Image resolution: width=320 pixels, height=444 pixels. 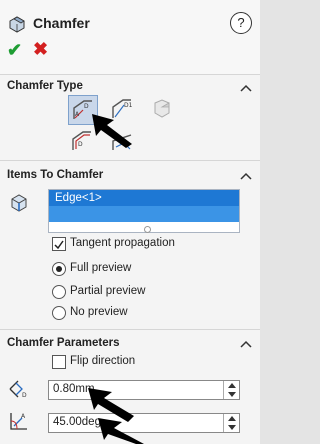 I want to click on svg-text: A, so click(x=23, y=416).